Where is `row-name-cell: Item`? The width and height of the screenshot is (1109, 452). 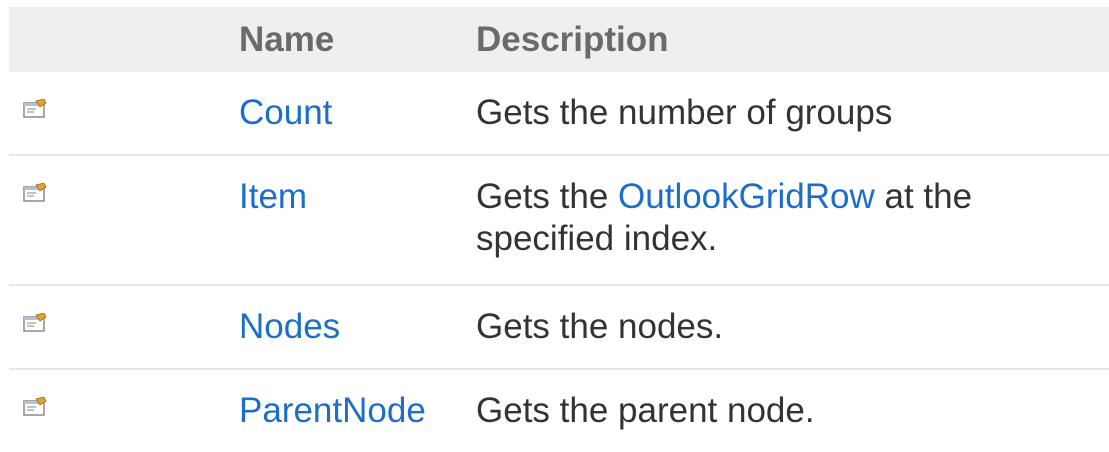 row-name-cell: Item is located at coordinates (357, 220).